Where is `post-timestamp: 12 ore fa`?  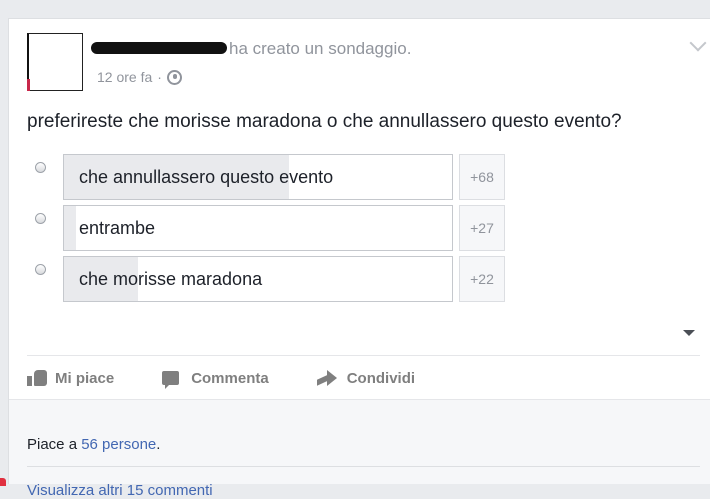
post-timestamp: 12 ore fa is located at coordinates (124, 77).